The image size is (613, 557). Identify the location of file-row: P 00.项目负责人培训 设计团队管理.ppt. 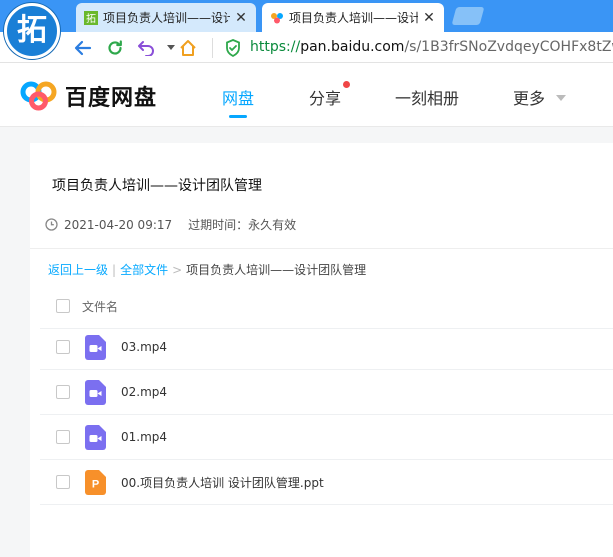
(326, 482).